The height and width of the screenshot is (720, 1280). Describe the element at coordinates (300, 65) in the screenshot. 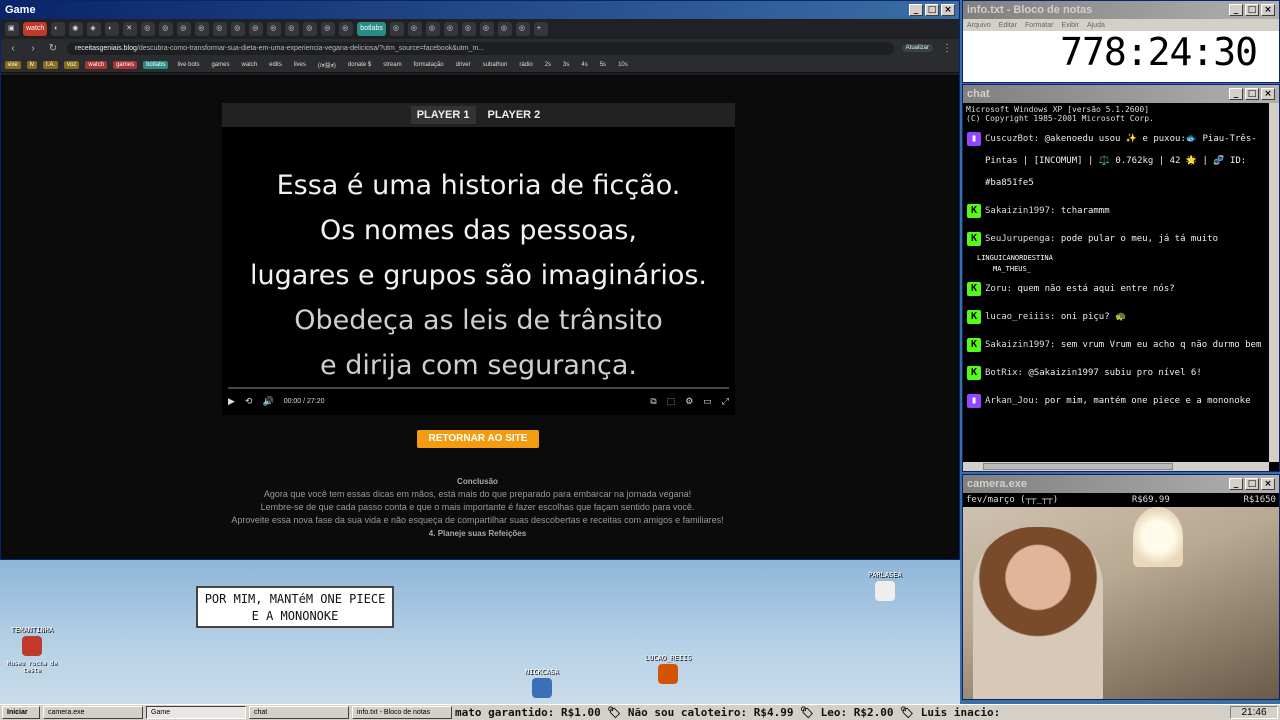

I see `bookmark: lives` at that location.